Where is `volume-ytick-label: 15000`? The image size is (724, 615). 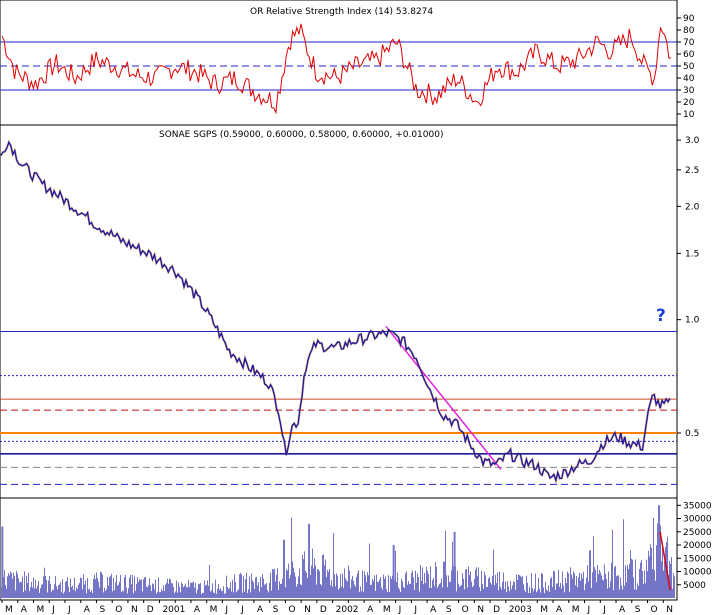
volume-ytick-label: 15000 is located at coordinates (697, 559).